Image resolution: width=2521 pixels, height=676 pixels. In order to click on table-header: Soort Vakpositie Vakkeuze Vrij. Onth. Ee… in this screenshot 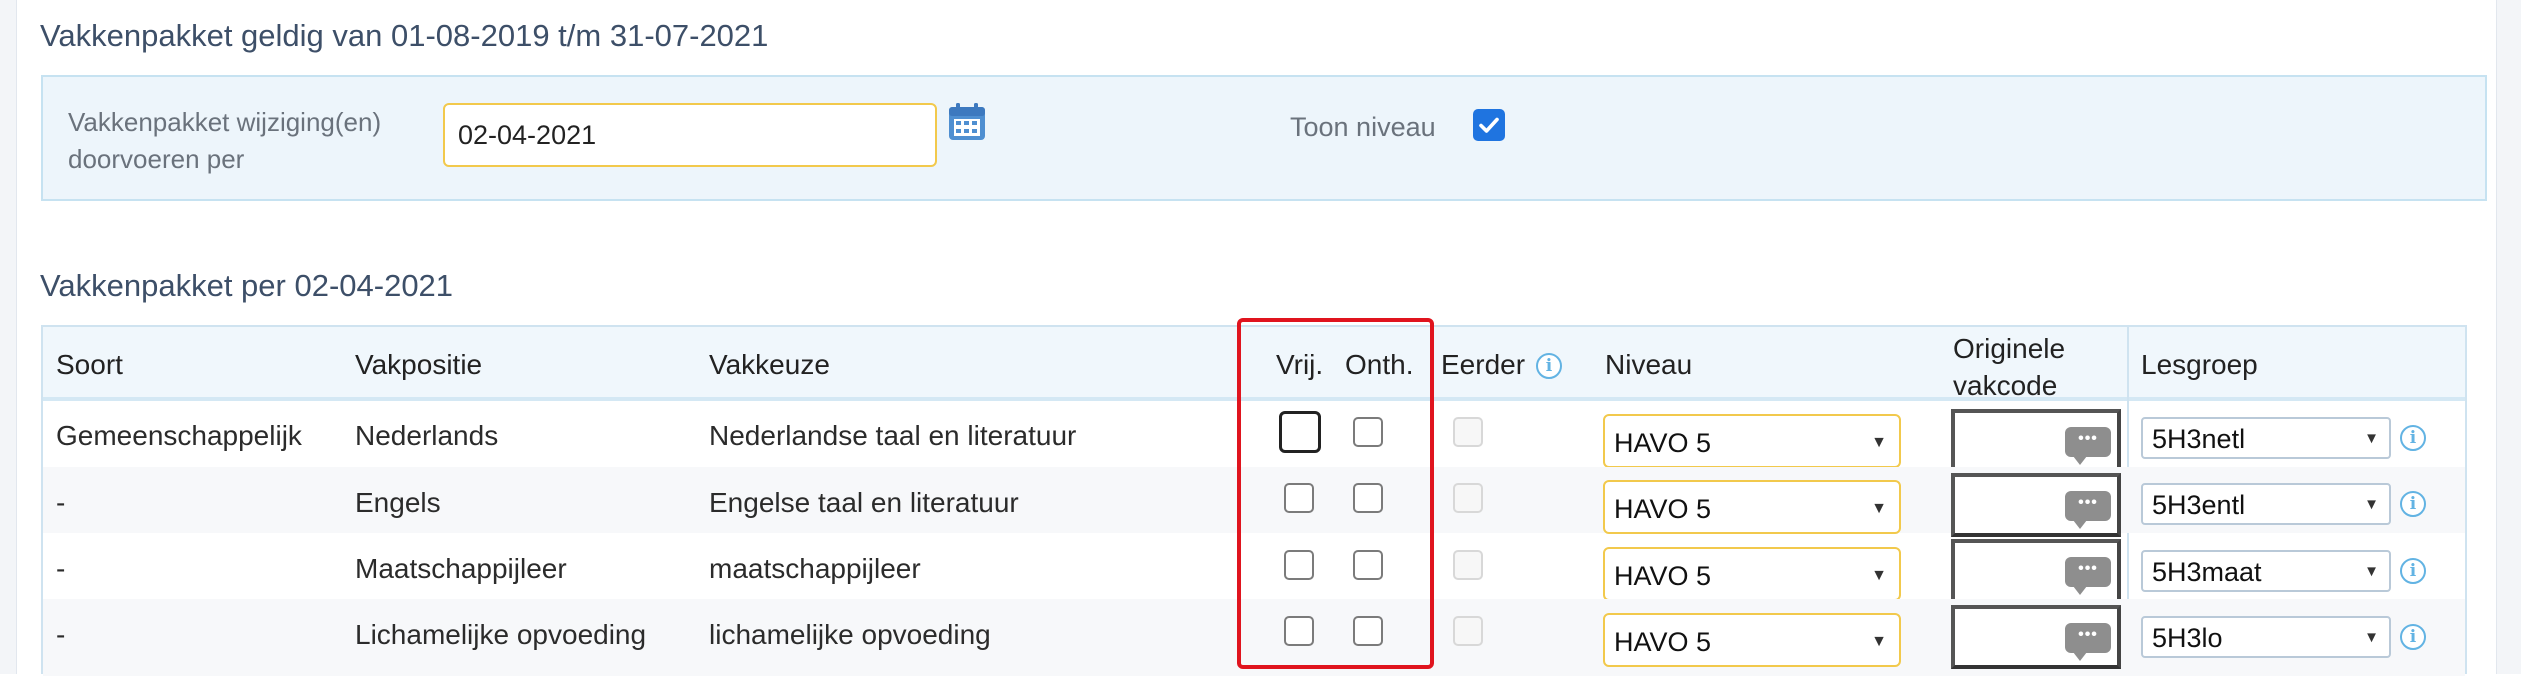, I will do `click(1254, 364)`.